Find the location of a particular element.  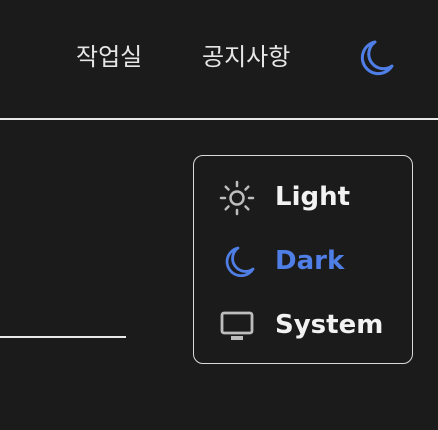

theme-option-label: System is located at coordinates (329, 325).